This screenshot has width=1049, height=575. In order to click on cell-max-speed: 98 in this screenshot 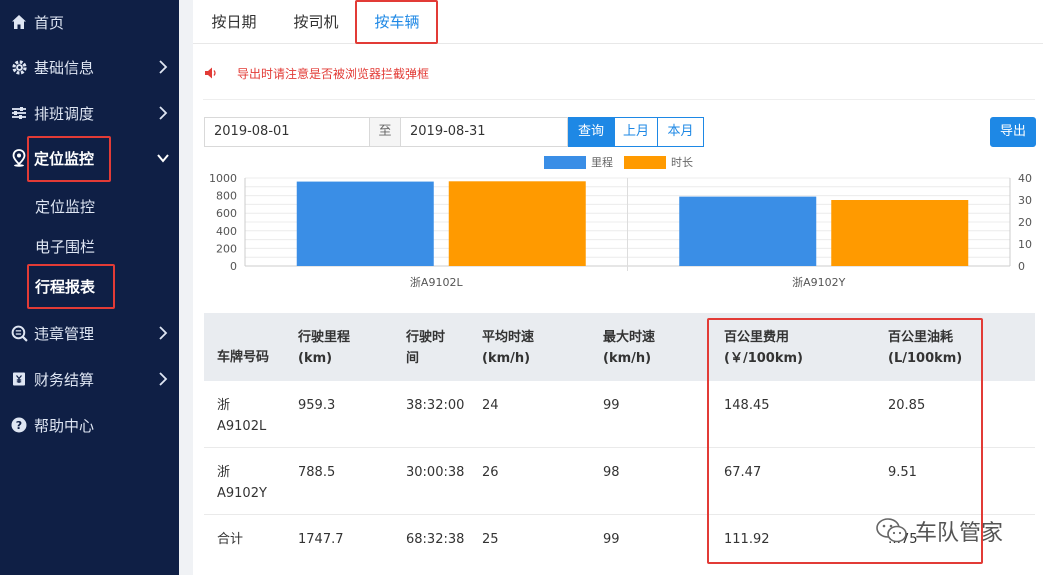, I will do `click(611, 472)`.